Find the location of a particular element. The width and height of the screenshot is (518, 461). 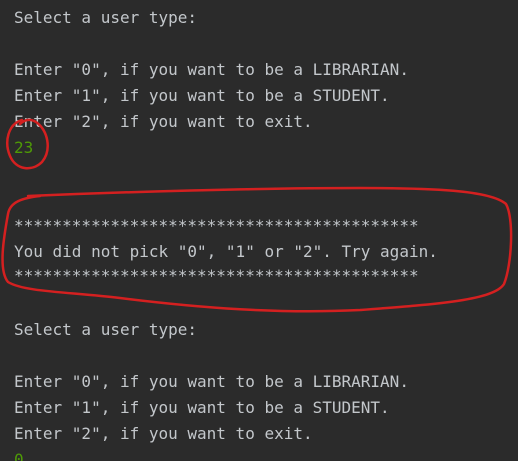

option-student-2: Enter "1", if you want to be a STUDENT. is located at coordinates (202, 407).